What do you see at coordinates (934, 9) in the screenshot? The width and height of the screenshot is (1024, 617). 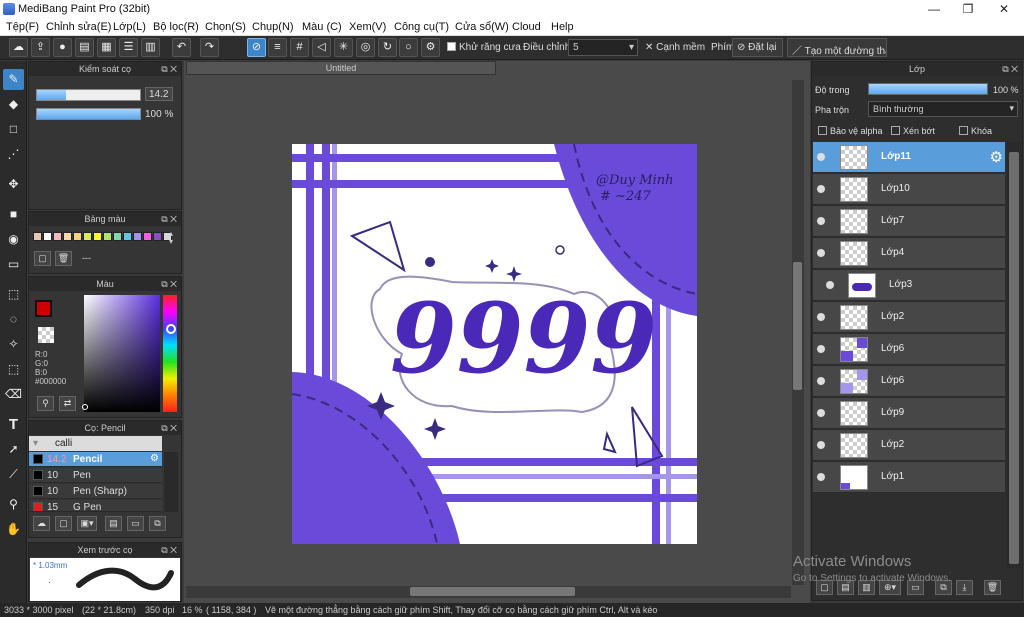 I see `minimize-button: —` at bounding box center [934, 9].